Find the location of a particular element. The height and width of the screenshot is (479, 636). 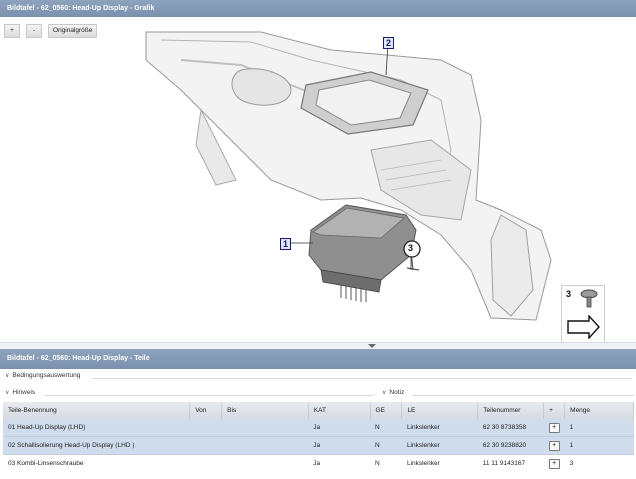

hint-section-label: Hinweis is located at coordinates (24, 392).